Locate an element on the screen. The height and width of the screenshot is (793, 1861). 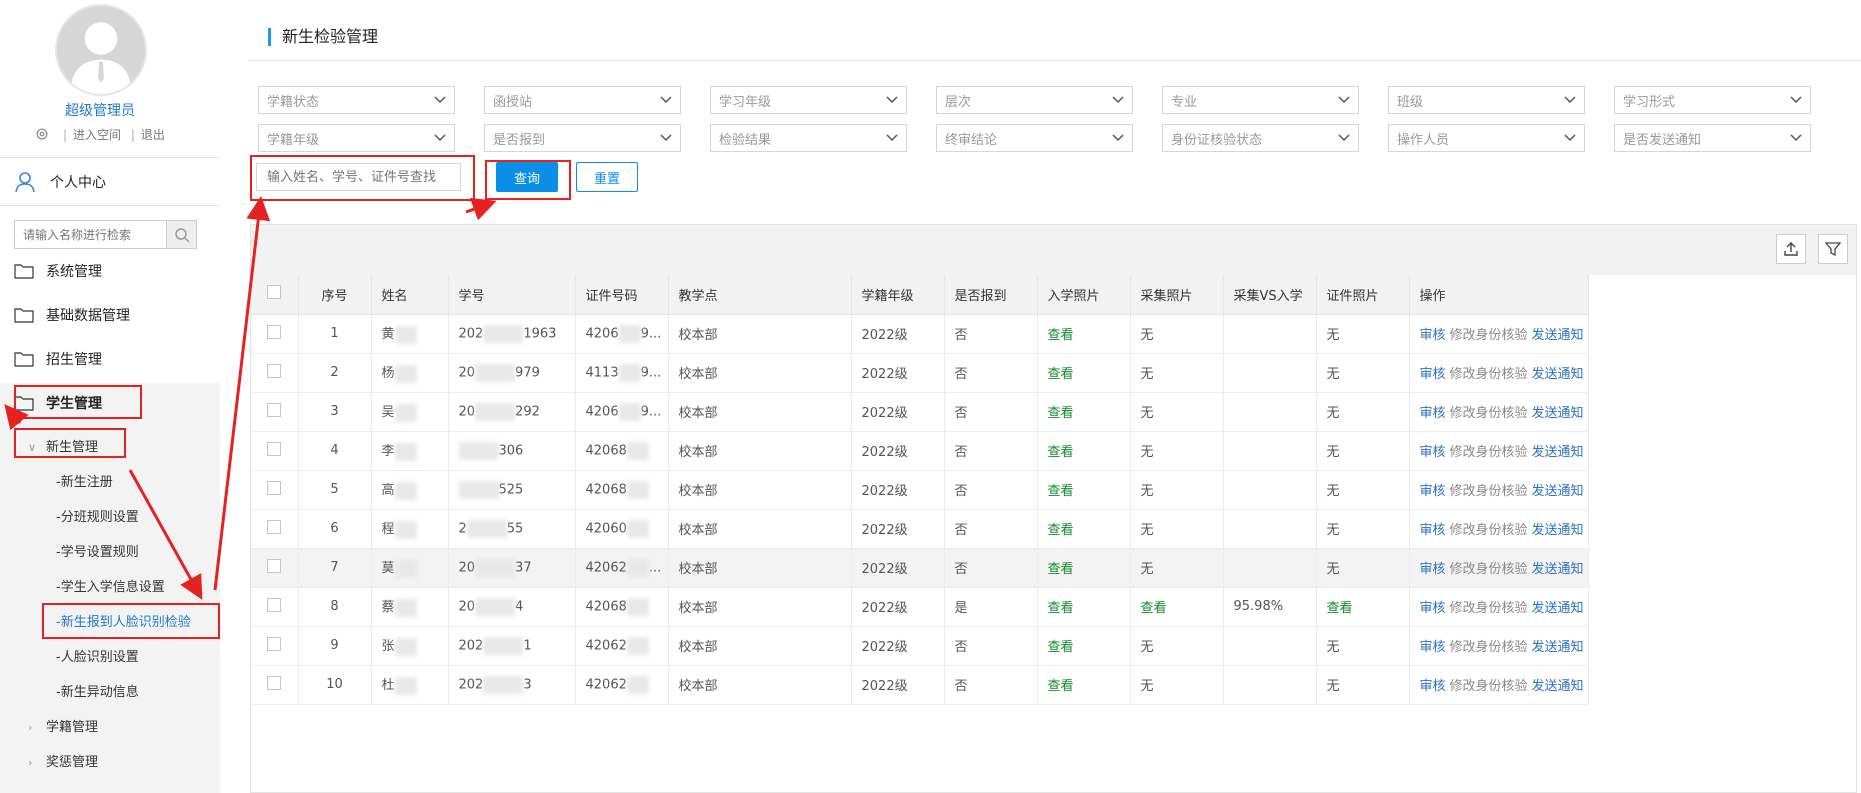
table-row: 6 程 2 55 42060 校本部 2022级否查看 无 无 审核 修改身份核验 发送通知 is located at coordinates (920, 529).